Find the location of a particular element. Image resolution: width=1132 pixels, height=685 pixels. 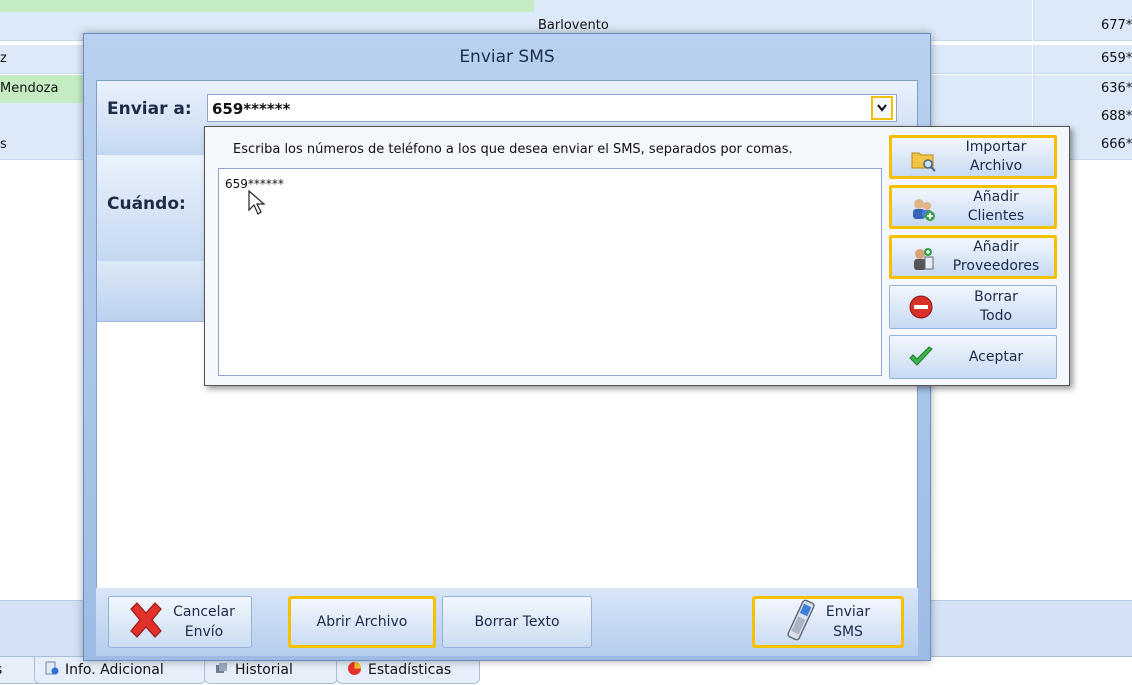

chevron-down-icon is located at coordinates (882, 108).